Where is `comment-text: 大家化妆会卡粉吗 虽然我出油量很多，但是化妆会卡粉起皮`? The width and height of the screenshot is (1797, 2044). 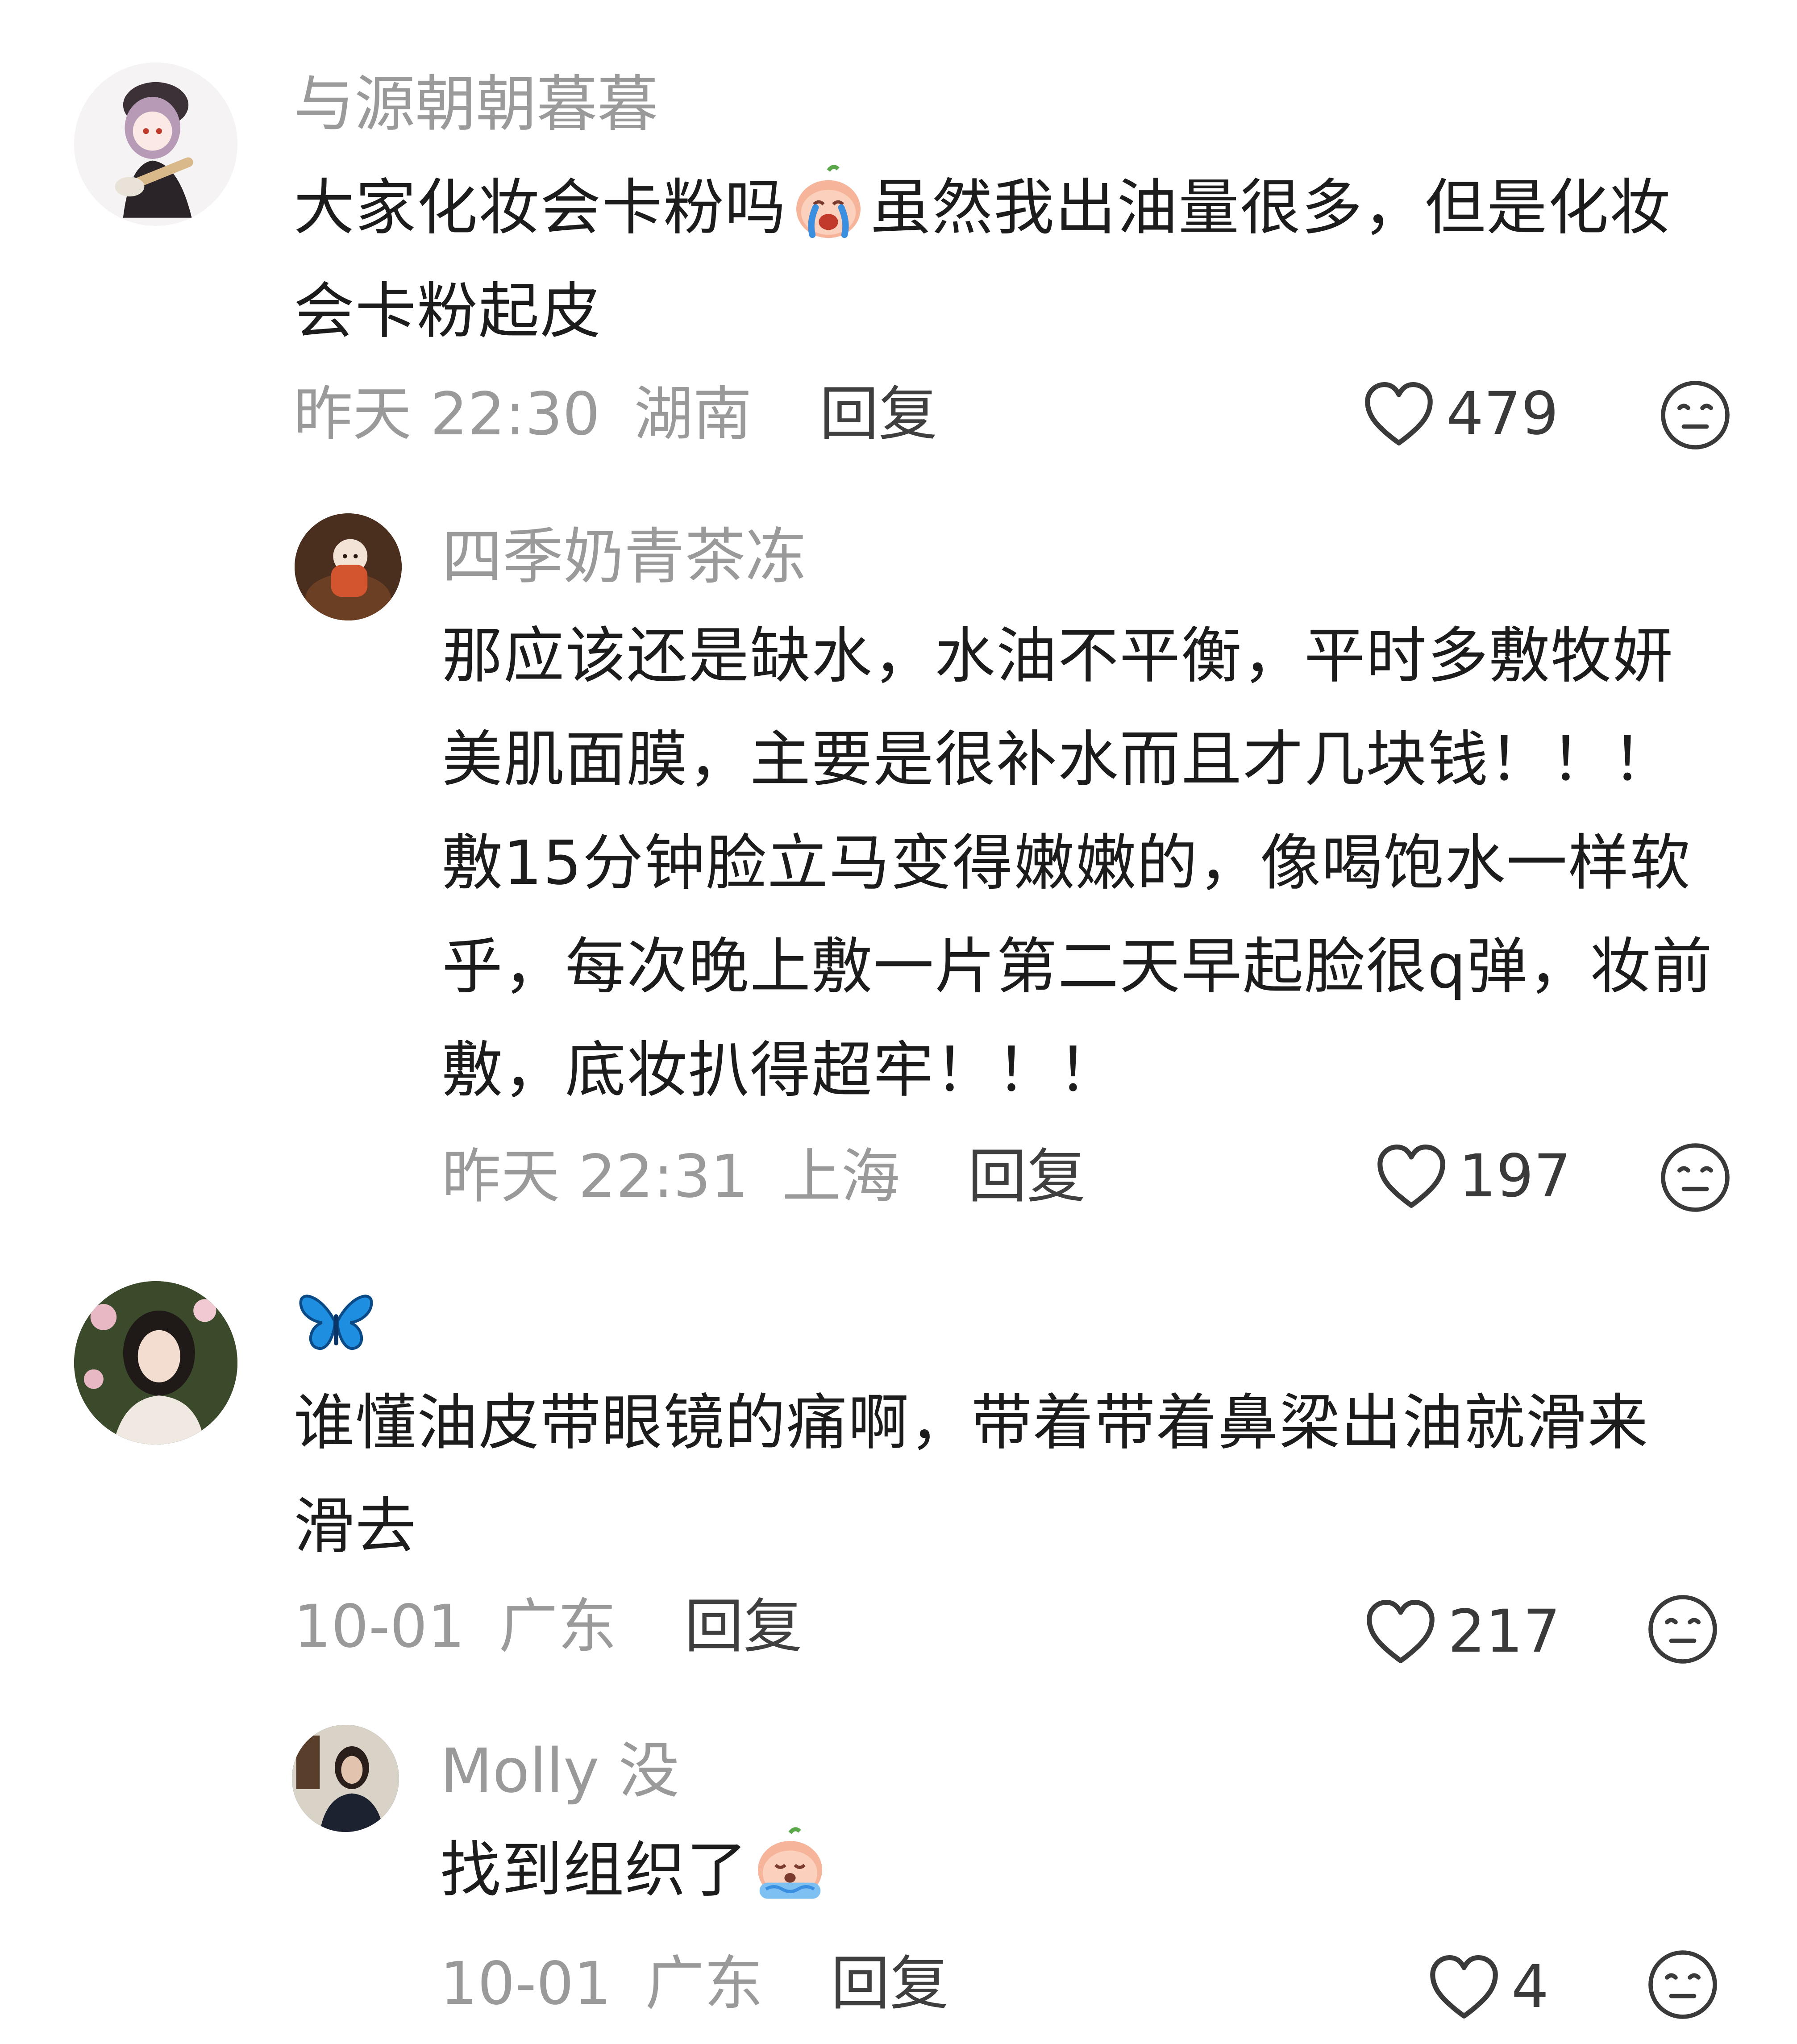
comment-text: 大家化妆会卡粉吗 虽然我出油量很多，但是化妆会卡粉起皮 is located at coordinates (1010, 259).